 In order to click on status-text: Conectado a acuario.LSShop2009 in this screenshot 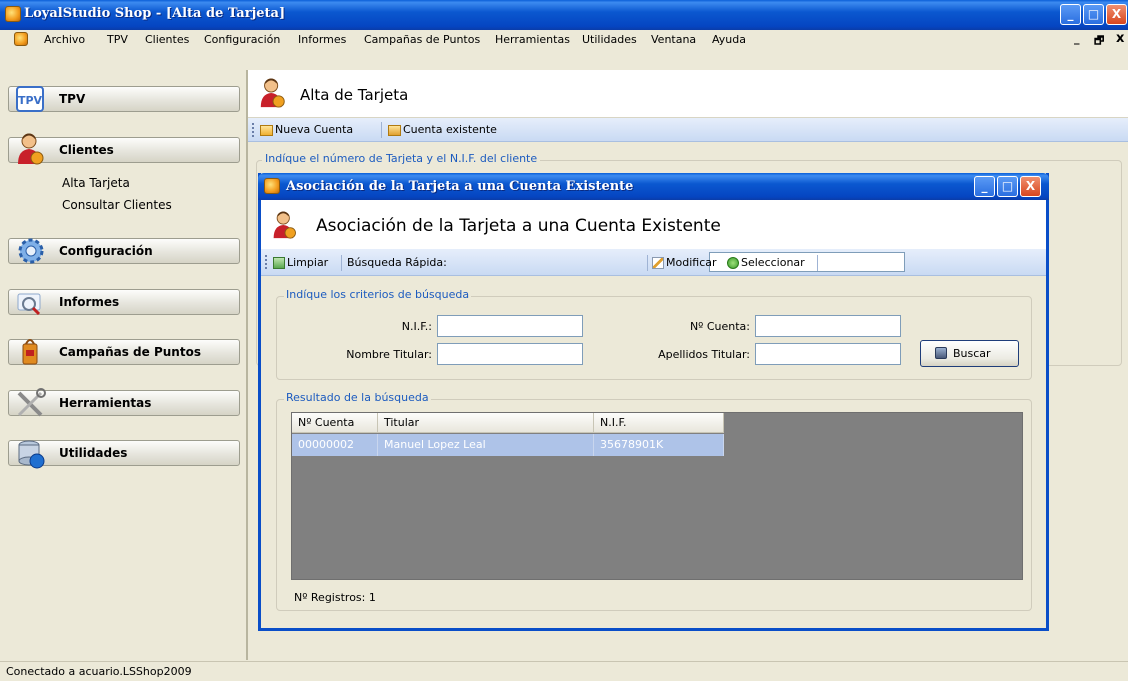, I will do `click(99, 671)`.